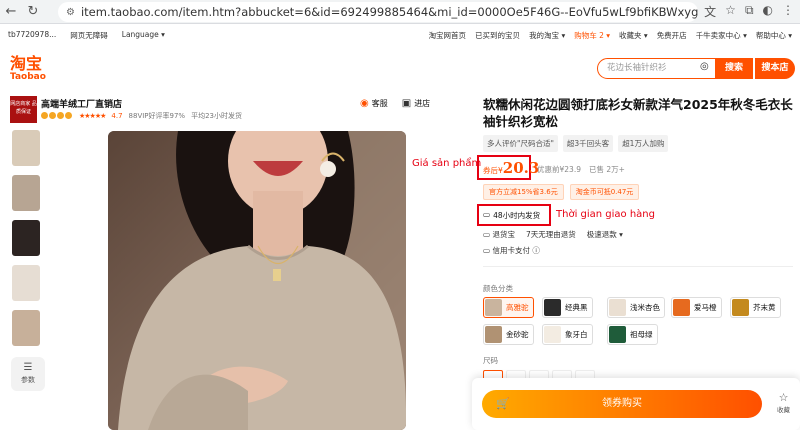 Image resolution: width=800 pixels, height=430 pixels. Describe the element at coordinates (606, 169) in the screenshot. I see `sold-count: 已售 2万+` at that location.